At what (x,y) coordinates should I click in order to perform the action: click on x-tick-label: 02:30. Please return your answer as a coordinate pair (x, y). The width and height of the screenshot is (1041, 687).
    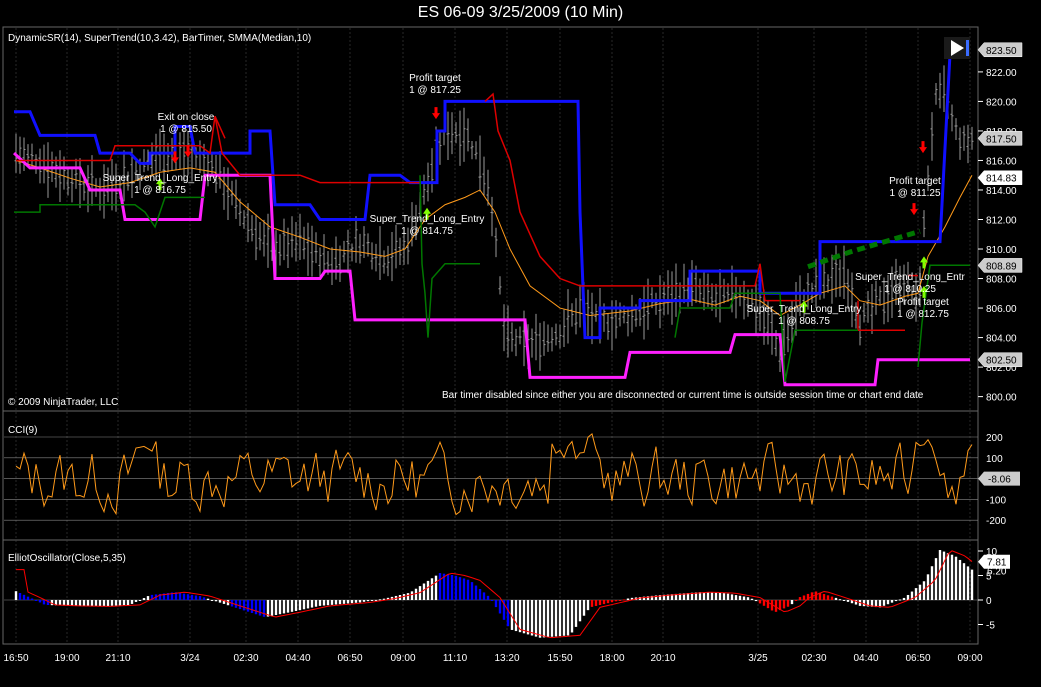
    Looking at the image, I should click on (813, 658).